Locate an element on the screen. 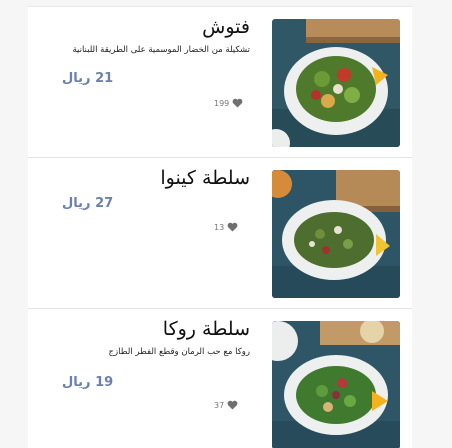 Image resolution: width=452 pixels, height=448 pixels. like-count: 13 is located at coordinates (219, 227).